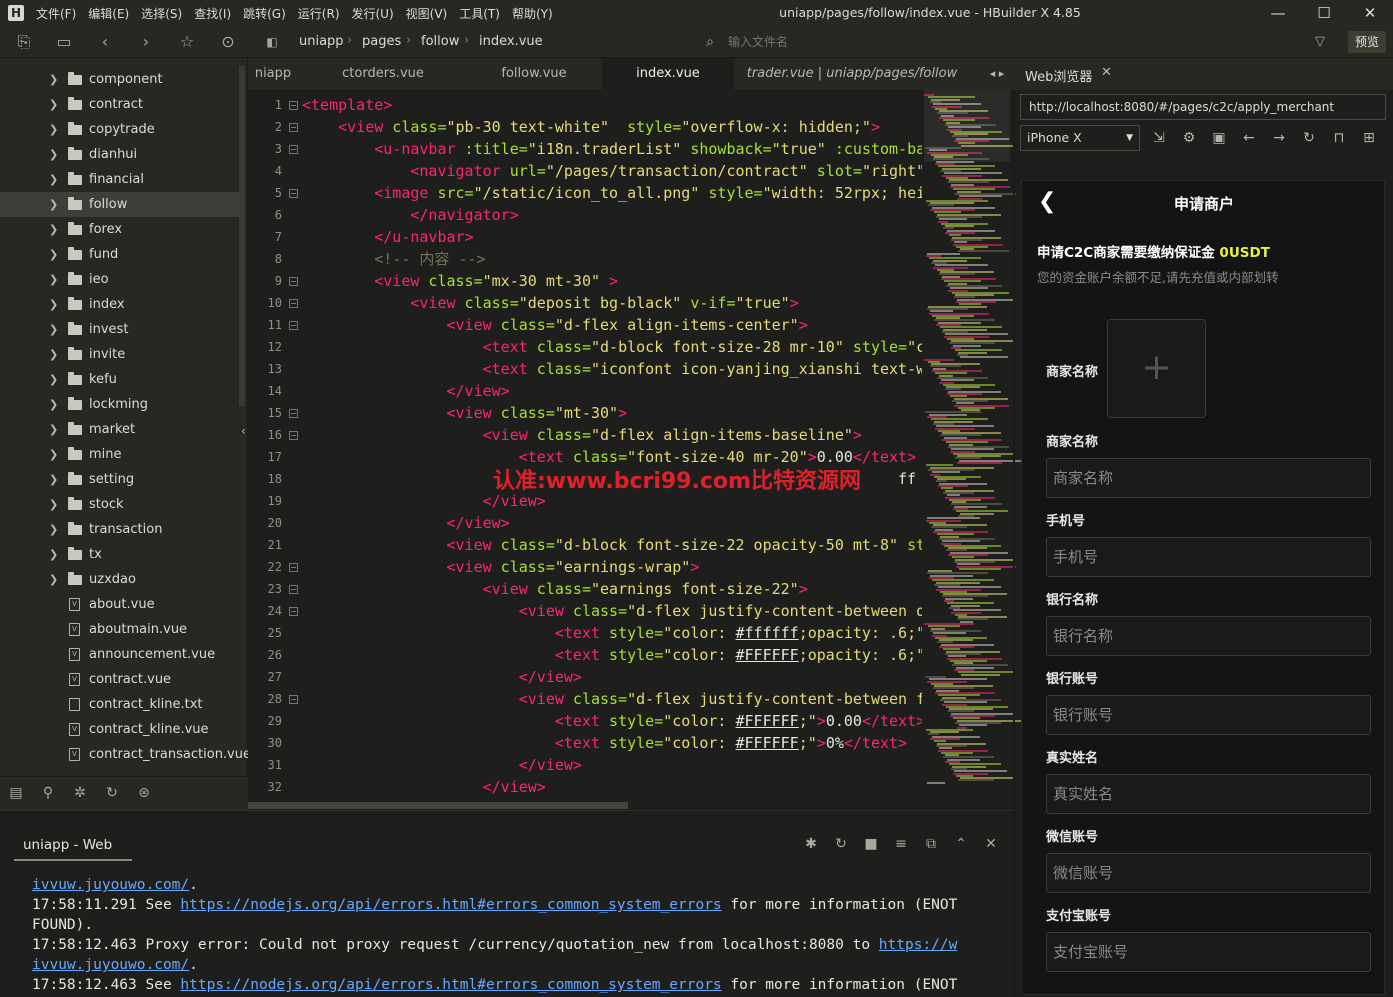 This screenshot has width=1393, height=997. Describe the element at coordinates (119, 679) in the screenshot. I see `tree-file: Vcontract.vue` at that location.